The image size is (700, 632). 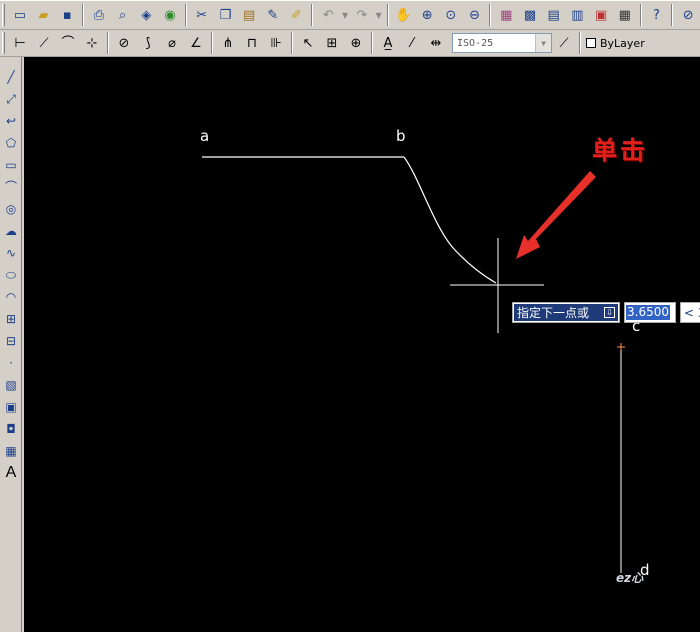 I want to click on arc-icon: ⌒, so click(x=11, y=187).